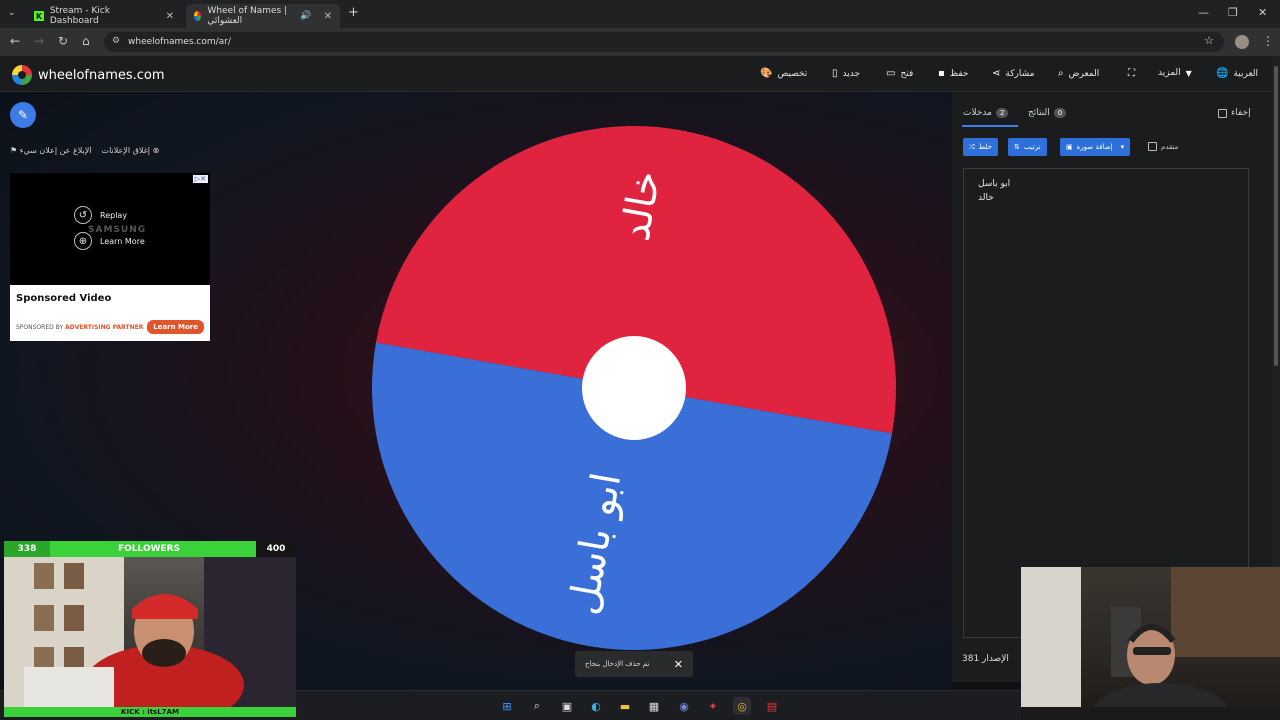 Image resolution: width=1280 pixels, height=720 pixels. I want to click on site-logo: wheelofnames.com, so click(88, 75).